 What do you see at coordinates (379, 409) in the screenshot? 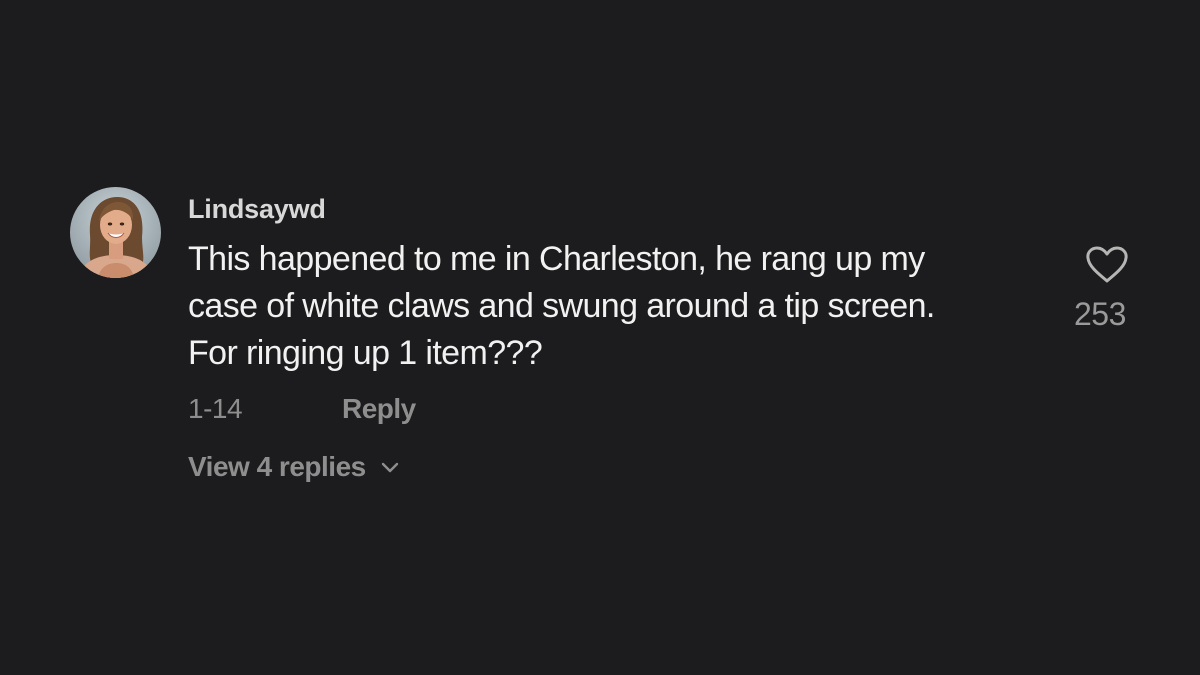
I see `reply-button: Reply` at bounding box center [379, 409].